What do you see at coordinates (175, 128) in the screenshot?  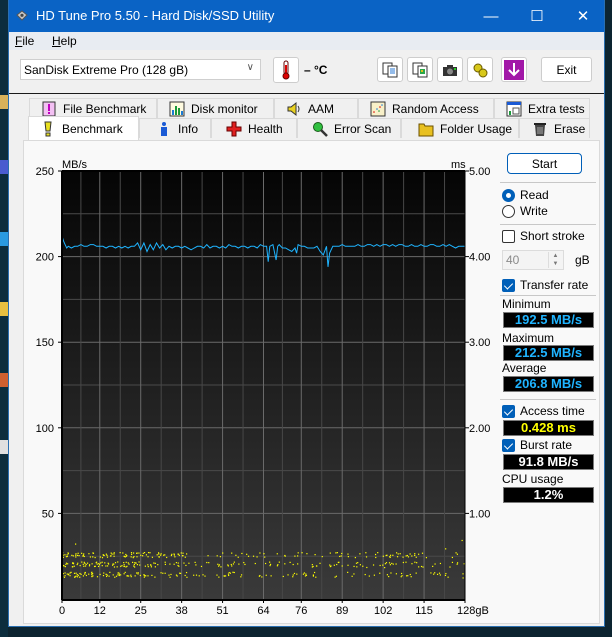 I see `tab-info: Info` at bounding box center [175, 128].